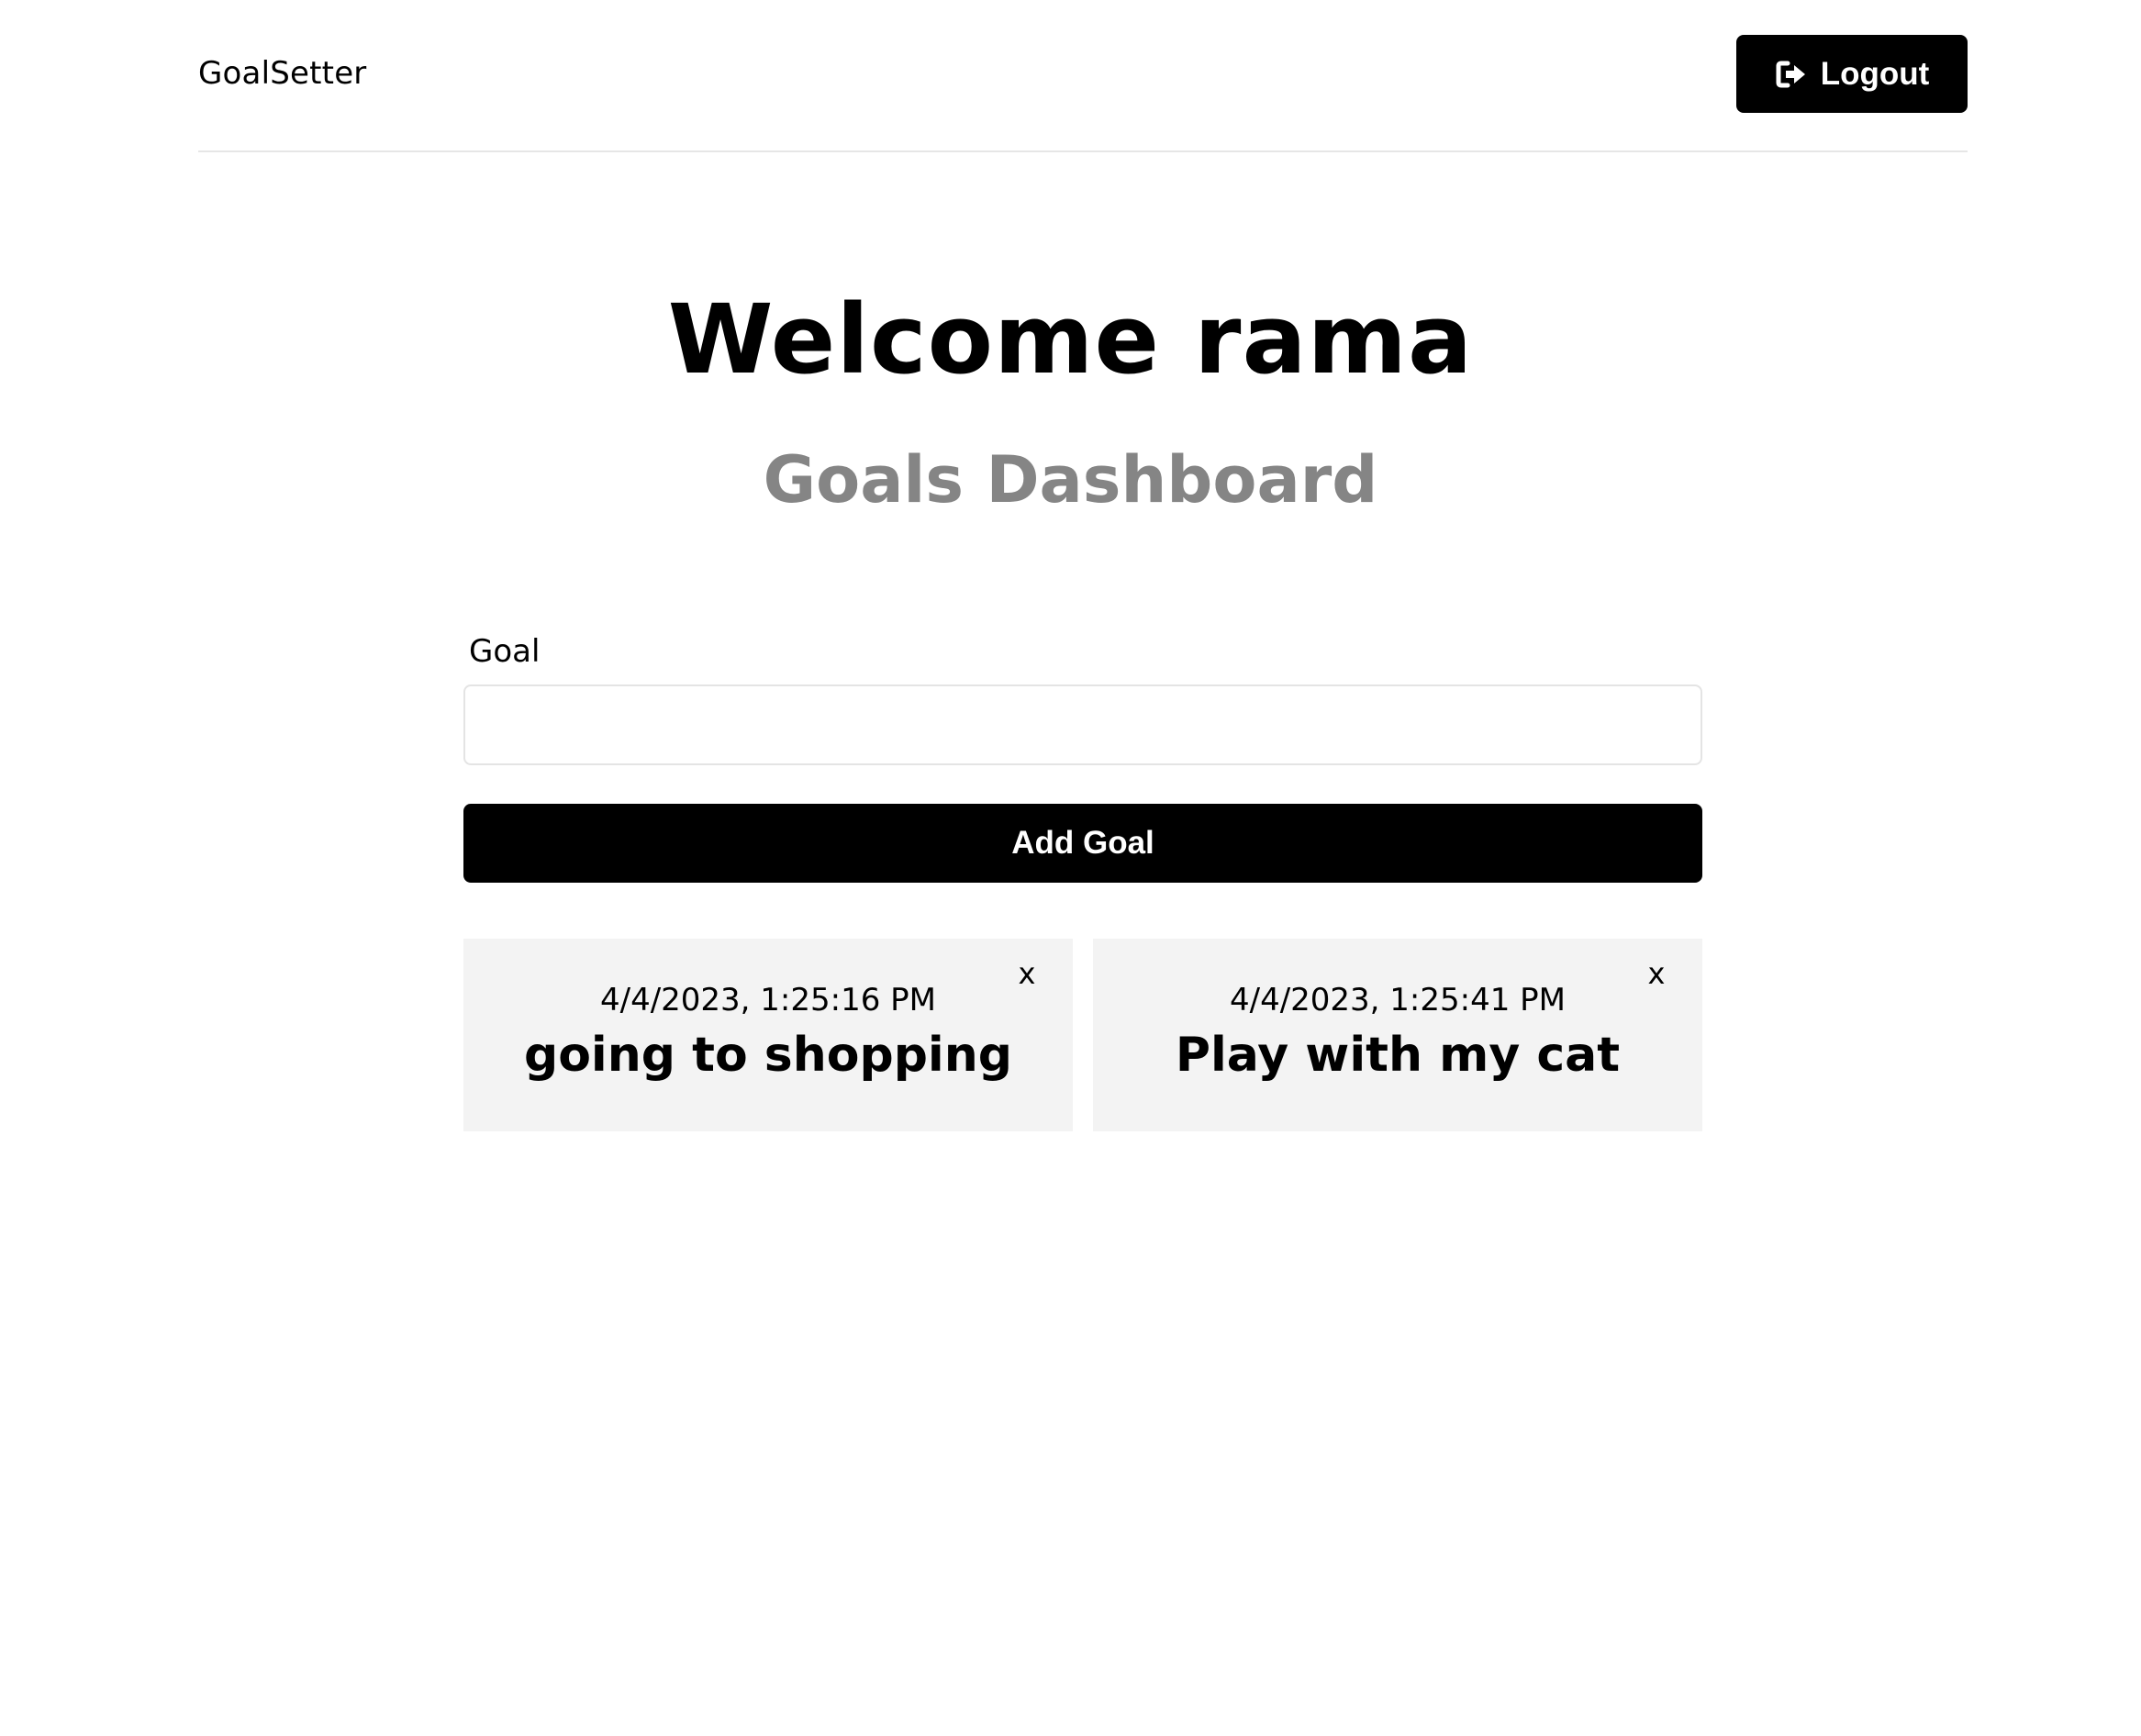 This screenshot has width=2141, height=1736. I want to click on sign-out-icon, so click(1791, 74).